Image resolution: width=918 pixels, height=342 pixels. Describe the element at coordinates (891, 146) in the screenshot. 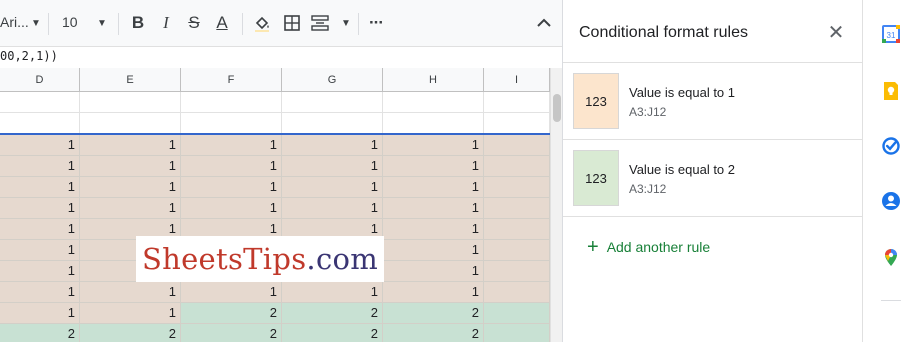

I see `tasks-icon` at that location.